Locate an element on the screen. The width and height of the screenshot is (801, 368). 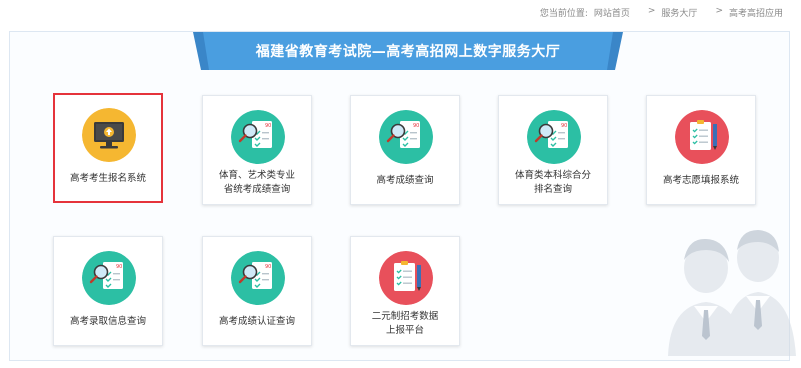
banner-title: 福建省教育考试院—高考高招网上数字服务大厅 is located at coordinates (408, 52).